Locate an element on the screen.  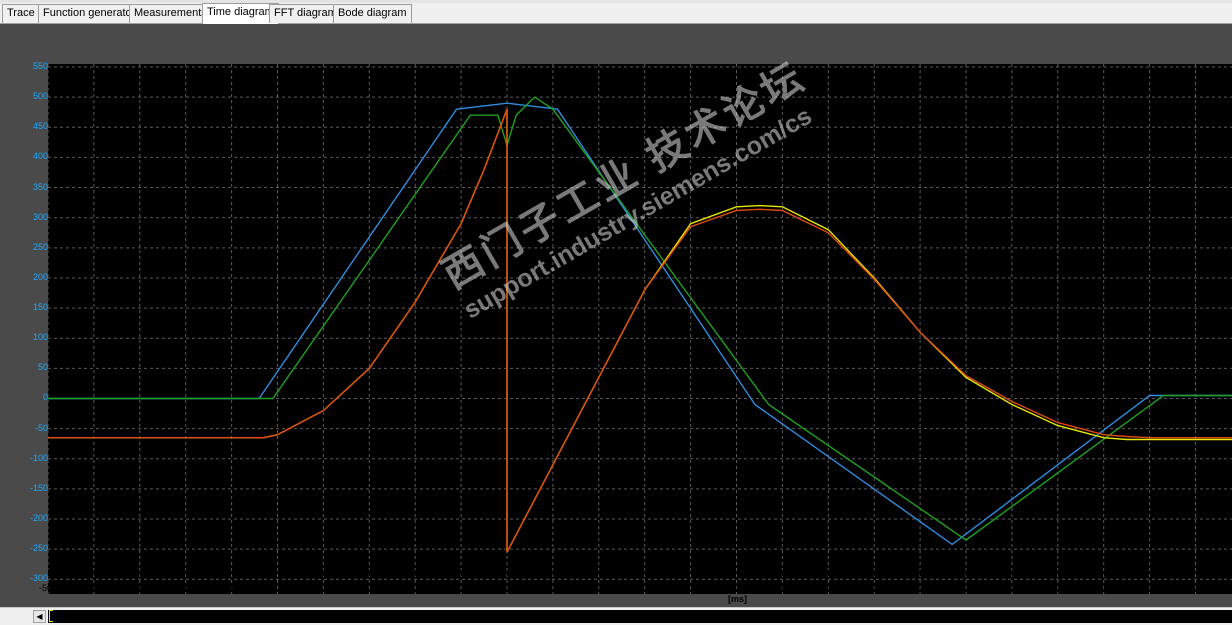
tab-function-generator: Function generator is located at coordinates (89, 13).